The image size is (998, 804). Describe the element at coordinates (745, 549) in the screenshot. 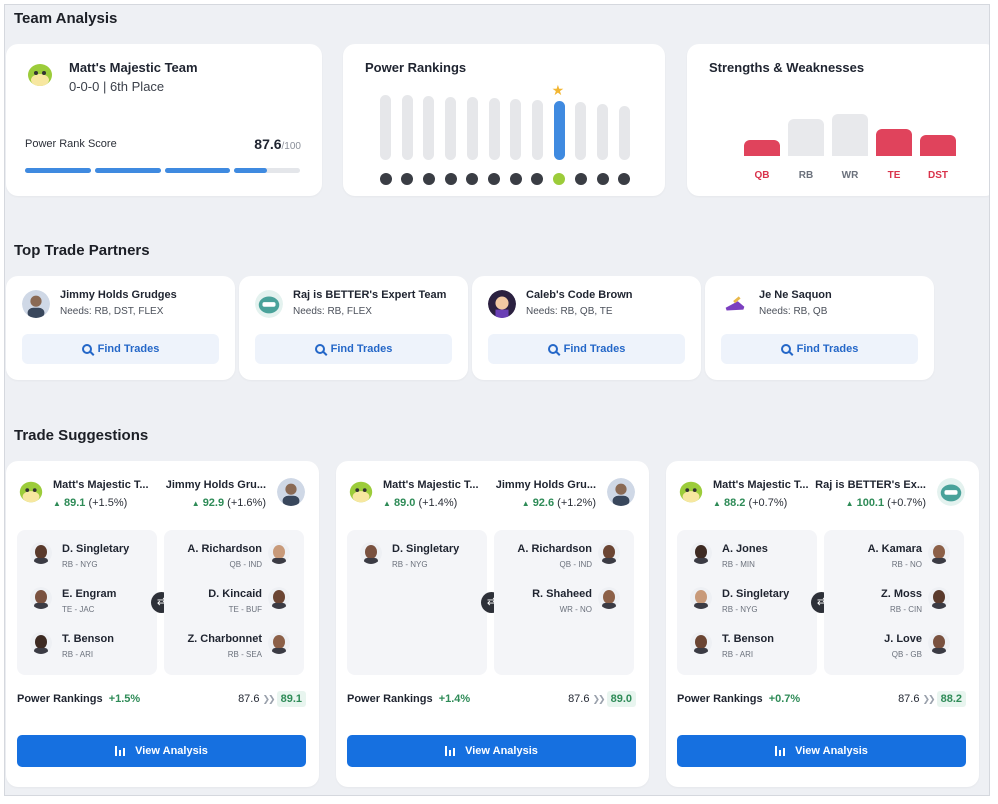

I see `player-name: A. Jones` at that location.